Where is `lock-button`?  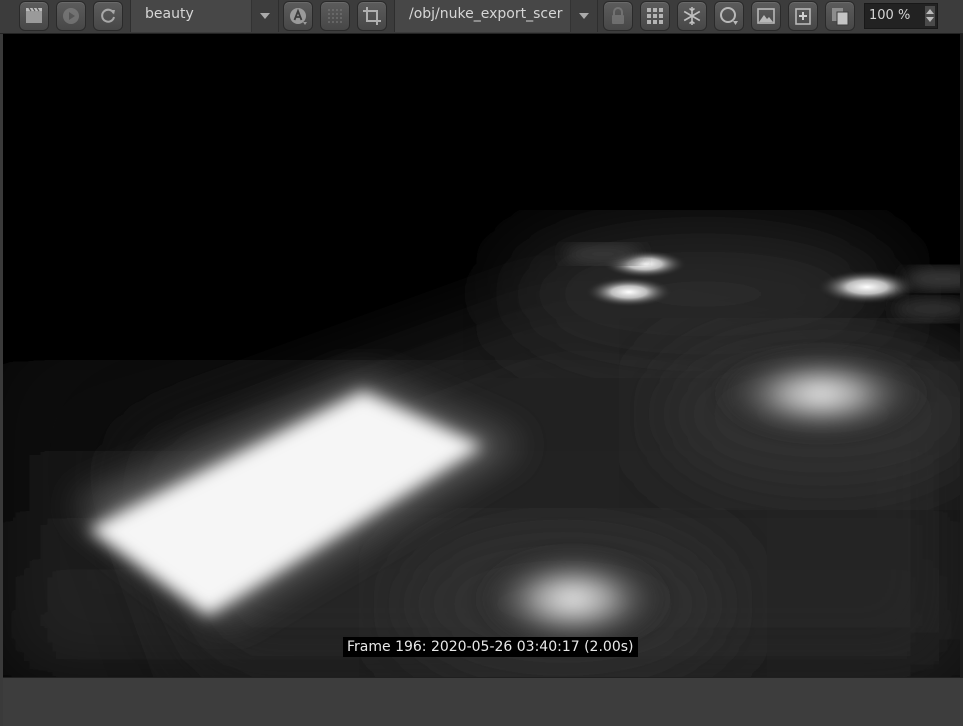
lock-button is located at coordinates (618, 16).